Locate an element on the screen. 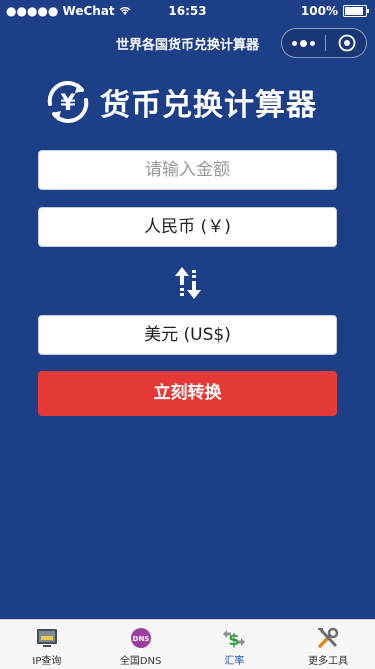 Image resolution: width=375 pixels, height=669 pixels. capsule-divider is located at coordinates (325, 43).